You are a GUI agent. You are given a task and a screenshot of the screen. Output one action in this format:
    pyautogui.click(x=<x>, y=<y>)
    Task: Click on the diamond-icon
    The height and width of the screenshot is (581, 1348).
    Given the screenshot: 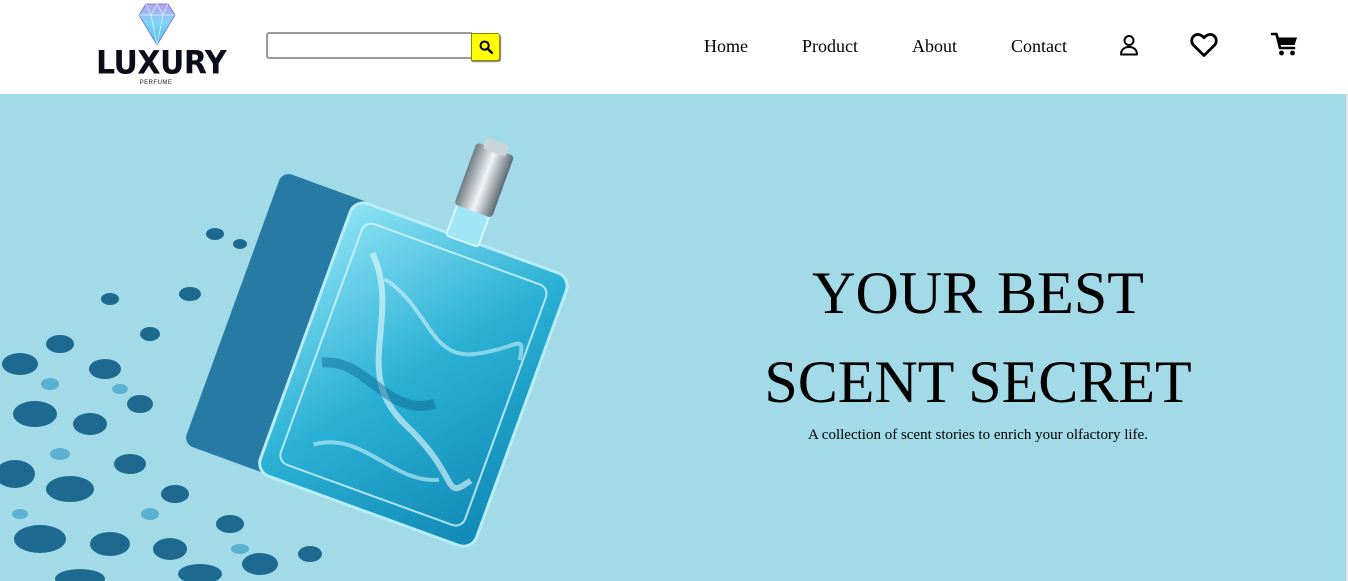 What is the action you would take?
    pyautogui.click(x=157, y=24)
    